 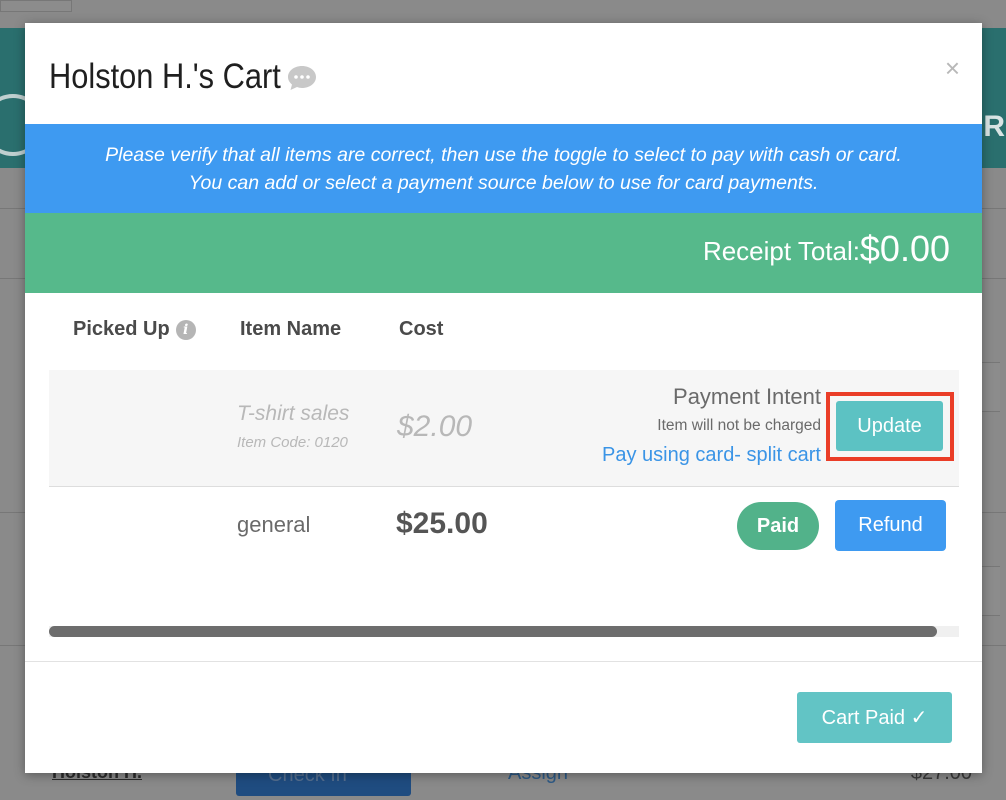 I want to click on pay-using-card-split-cart-link: Pay using card- split cart, so click(x=711, y=455).